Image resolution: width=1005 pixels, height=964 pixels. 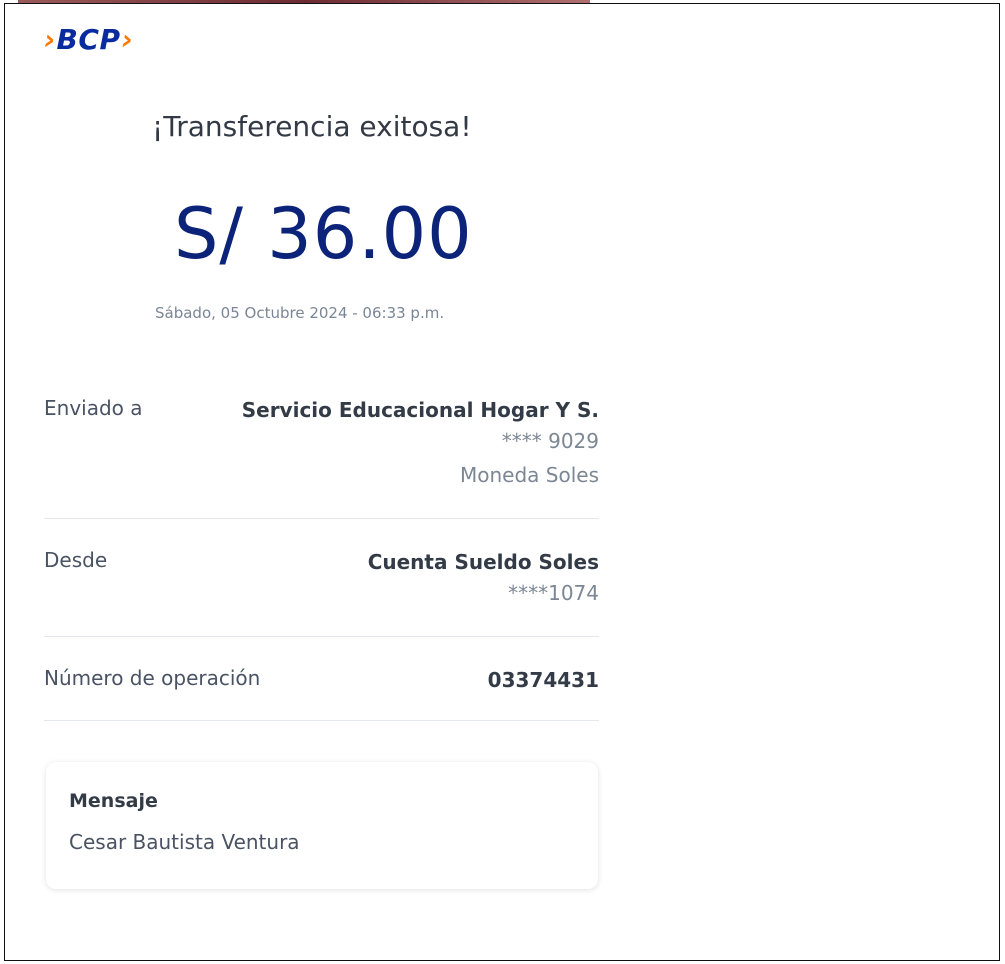 What do you see at coordinates (184, 842) in the screenshot?
I see `message-text: Cesar Bautista Ventura` at bounding box center [184, 842].